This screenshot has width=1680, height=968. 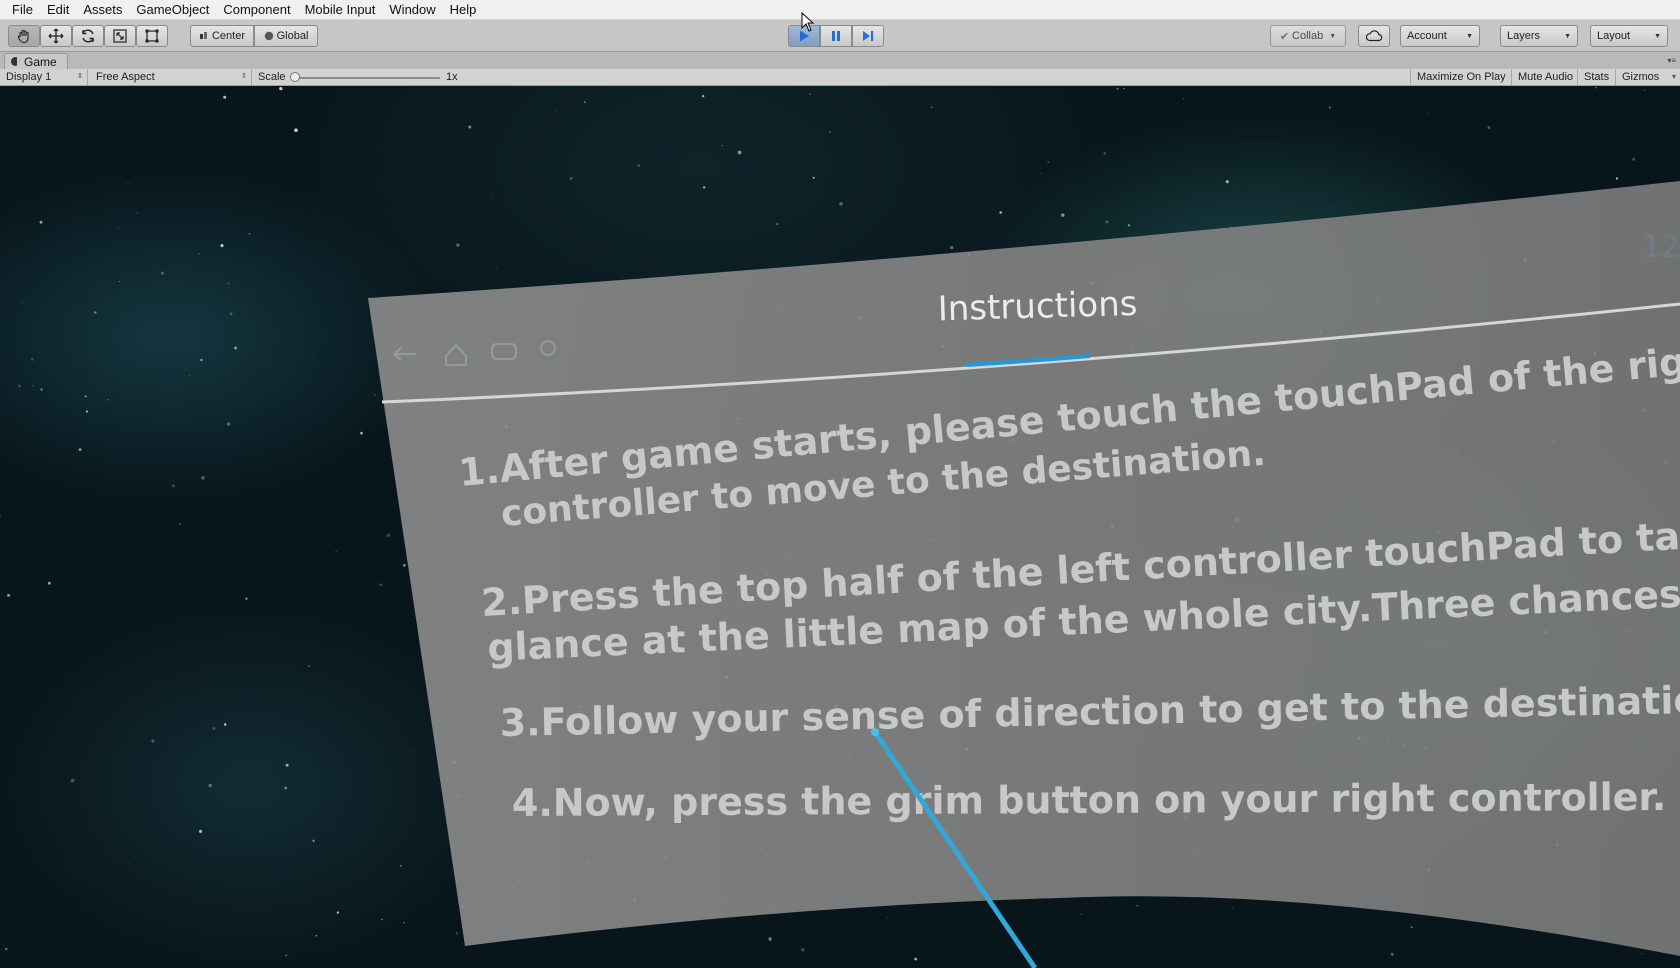 I want to click on menu-component: Component, so click(x=256, y=10).